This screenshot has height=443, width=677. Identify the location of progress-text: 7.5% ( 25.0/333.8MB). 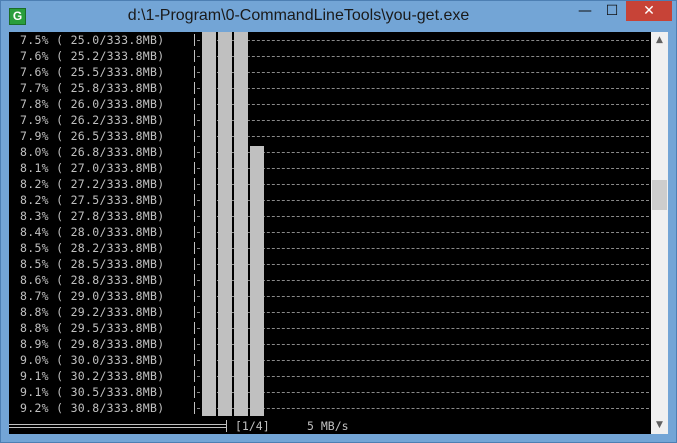
(92, 40).